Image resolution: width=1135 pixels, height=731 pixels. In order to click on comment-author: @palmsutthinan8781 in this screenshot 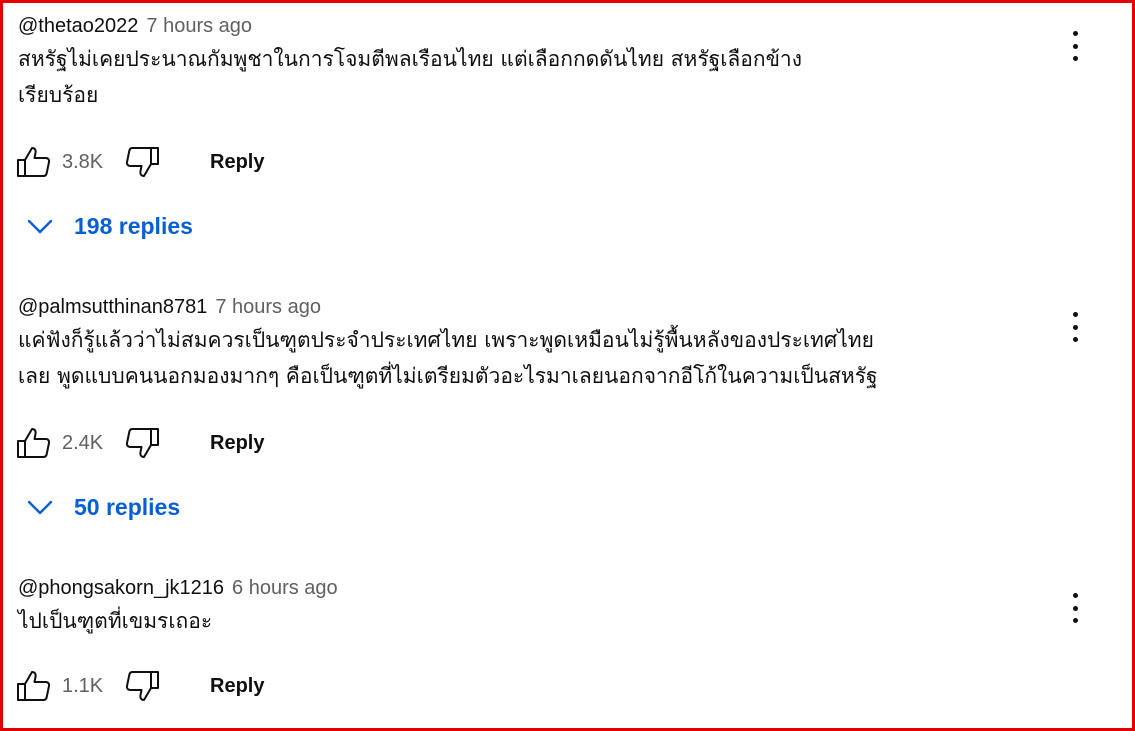, I will do `click(112, 307)`.